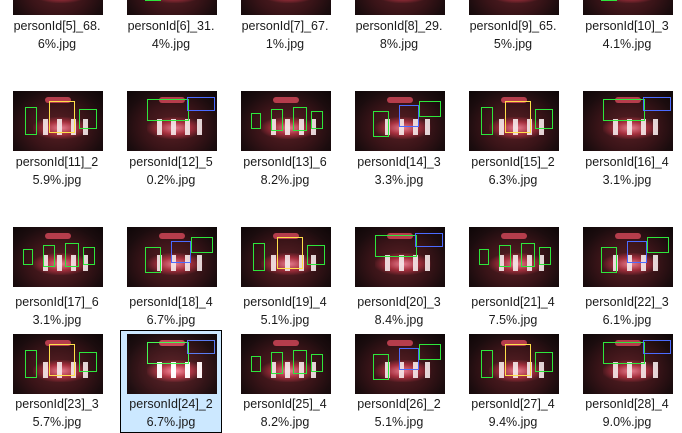  Describe the element at coordinates (57, 311) in the screenshot. I see `file-name: personId[17]_6 3.1%.jpg` at that location.